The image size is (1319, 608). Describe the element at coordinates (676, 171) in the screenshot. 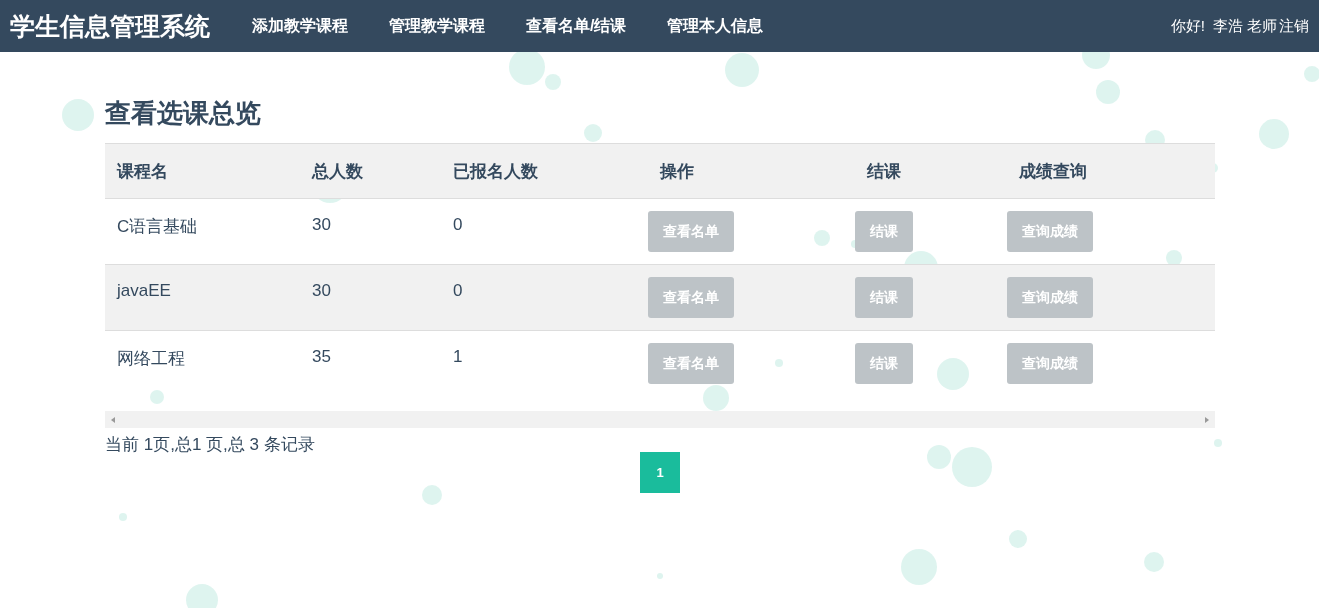

I see `column-header: 操作` at that location.